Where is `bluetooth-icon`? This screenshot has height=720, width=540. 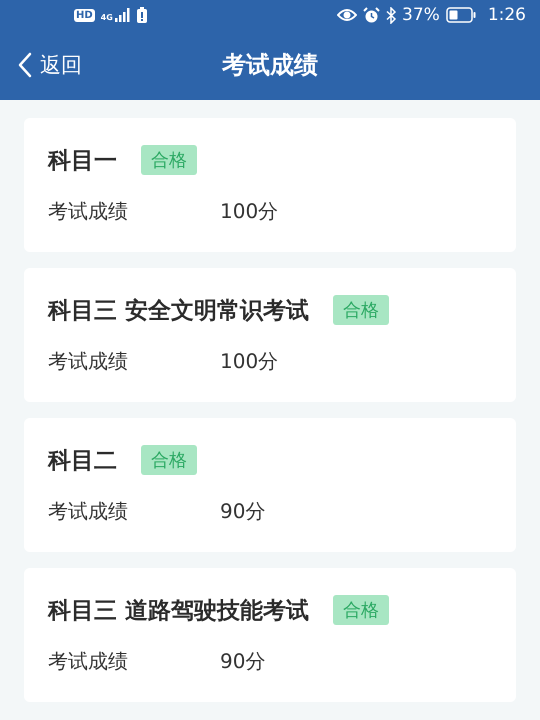
bluetooth-icon is located at coordinates (391, 15).